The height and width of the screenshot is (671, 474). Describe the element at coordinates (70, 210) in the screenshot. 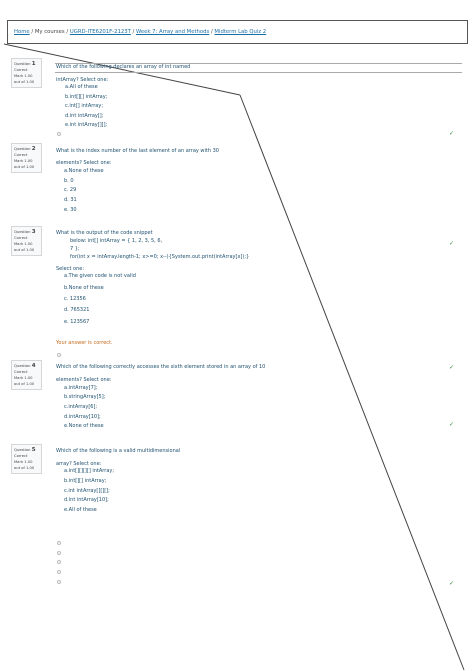

I see `option-e: e. 30` at that location.